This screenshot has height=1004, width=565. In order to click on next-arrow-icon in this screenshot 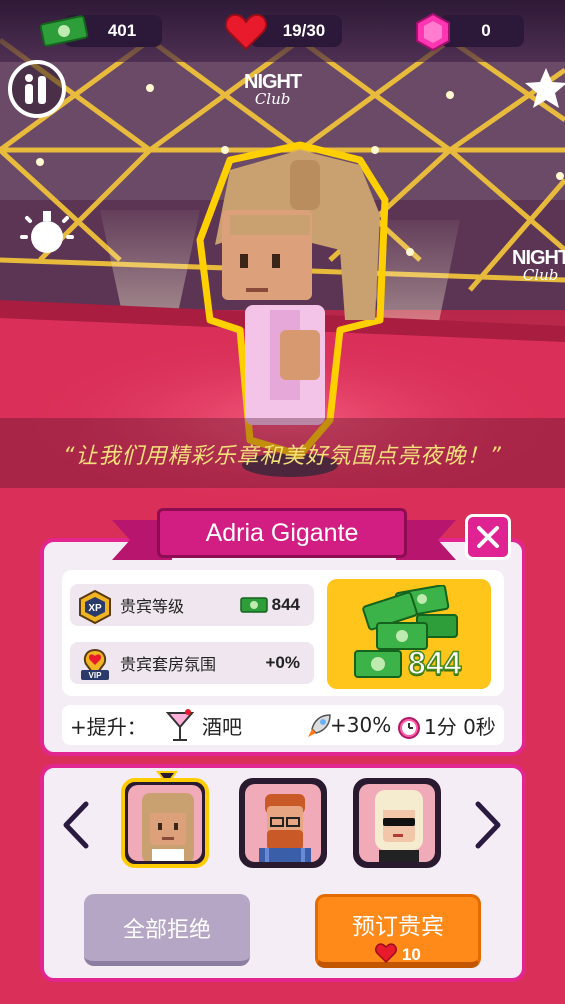, I will do `click(488, 825)`.